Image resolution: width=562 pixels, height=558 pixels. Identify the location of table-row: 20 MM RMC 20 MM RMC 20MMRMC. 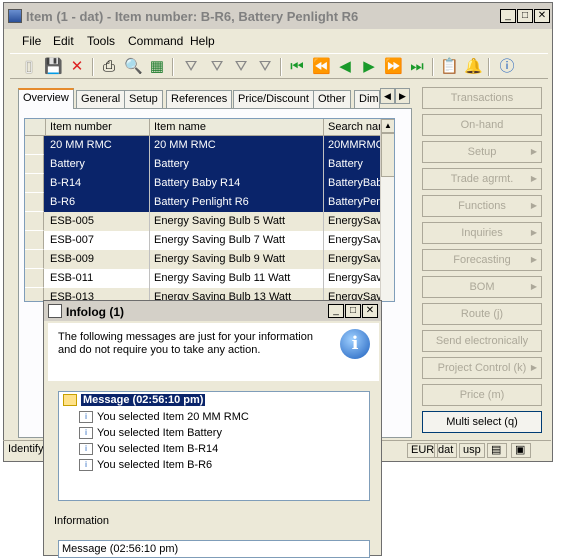
(209, 145).